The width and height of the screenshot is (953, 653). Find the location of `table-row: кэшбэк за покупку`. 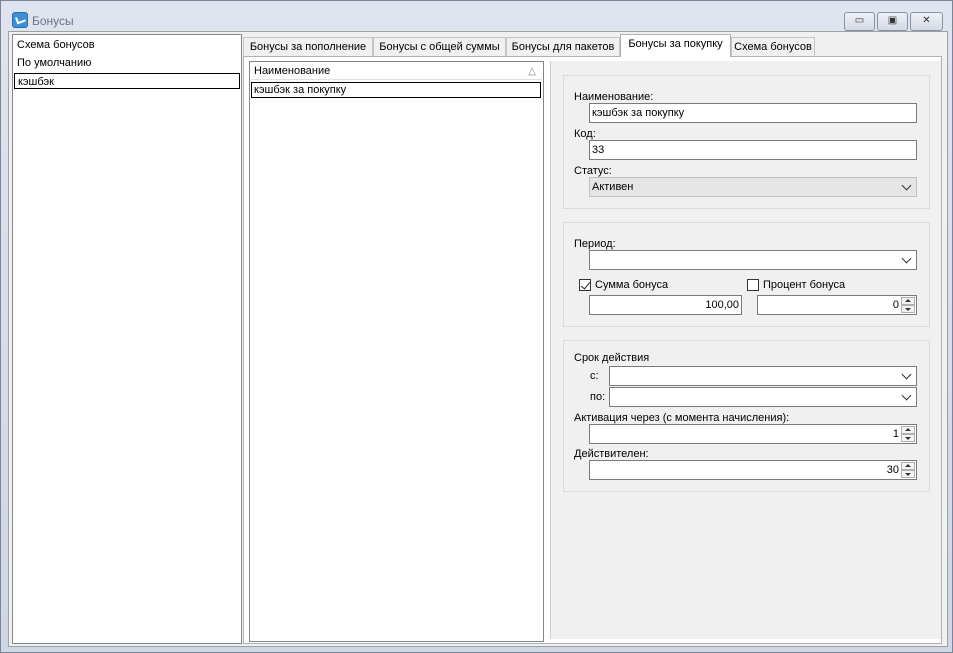

table-row: кэшбэк за покупку is located at coordinates (396, 90).